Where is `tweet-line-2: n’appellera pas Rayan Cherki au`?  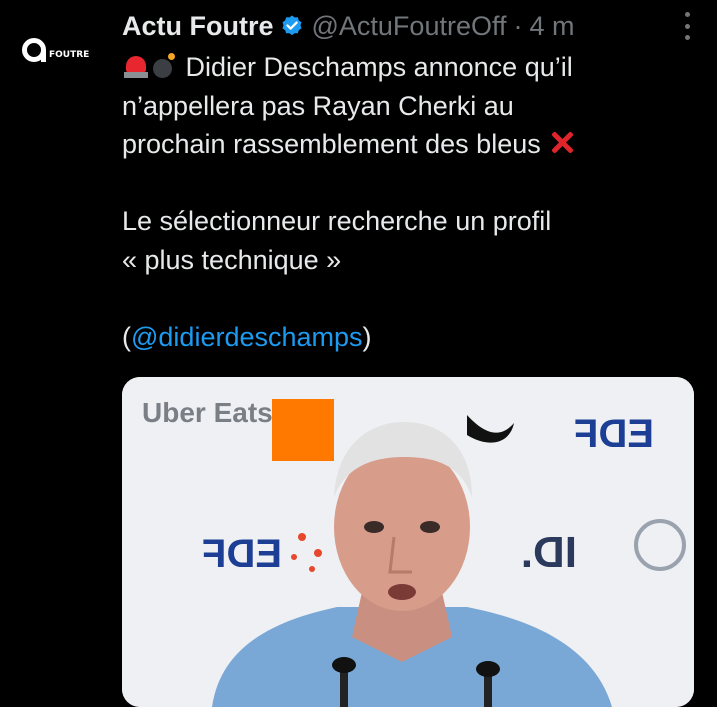
tweet-line-2: n’appellera pas Rayan Cherki au is located at coordinates (318, 105).